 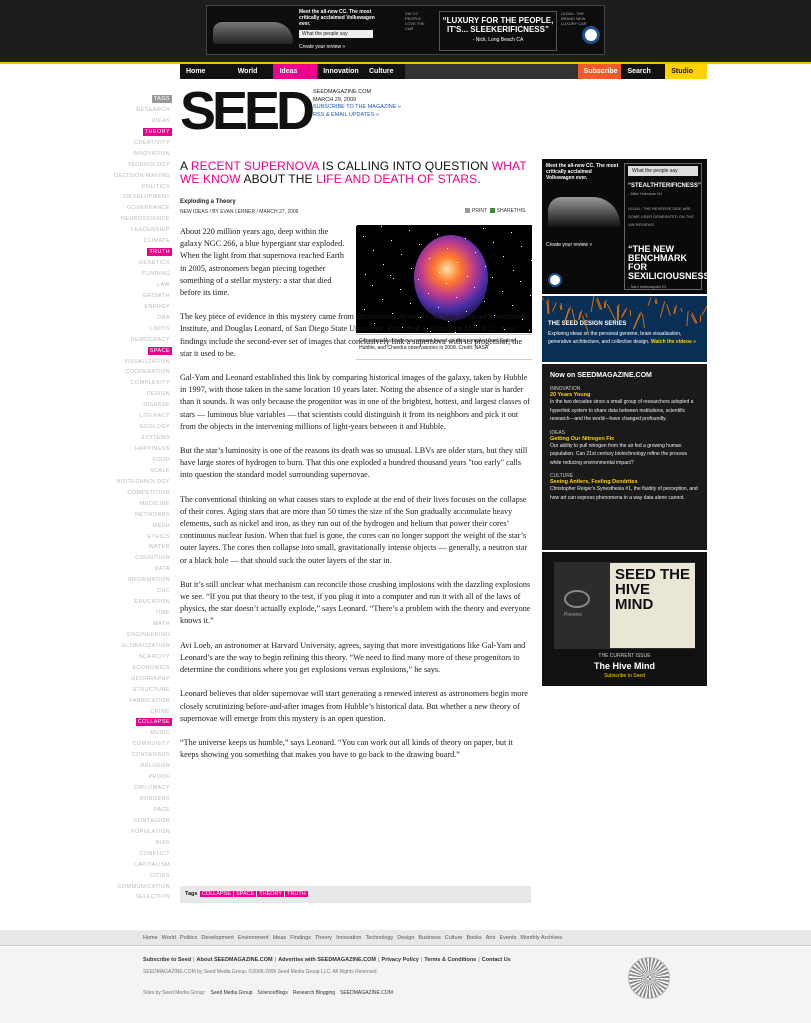 I want to click on headline-part: LIFE AND DEATH OF STARS, so click(x=397, y=179).